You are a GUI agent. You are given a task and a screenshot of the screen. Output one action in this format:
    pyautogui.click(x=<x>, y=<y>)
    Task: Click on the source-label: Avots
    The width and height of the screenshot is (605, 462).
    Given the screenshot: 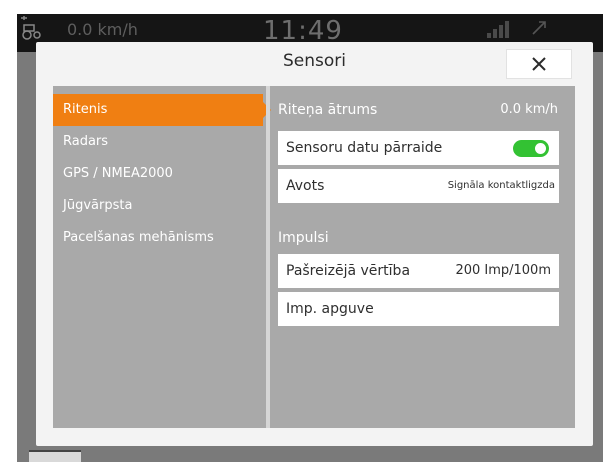 What is the action you would take?
    pyautogui.click(x=305, y=186)
    